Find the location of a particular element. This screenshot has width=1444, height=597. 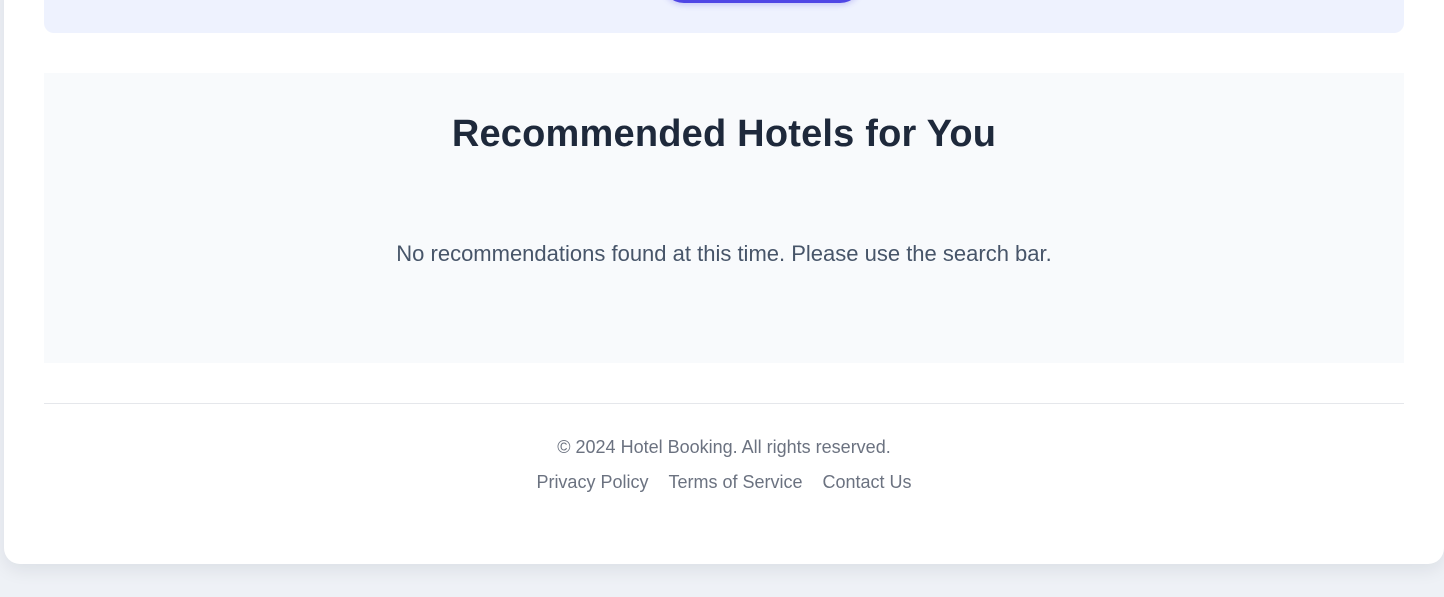

search-panel is located at coordinates (724, 16).